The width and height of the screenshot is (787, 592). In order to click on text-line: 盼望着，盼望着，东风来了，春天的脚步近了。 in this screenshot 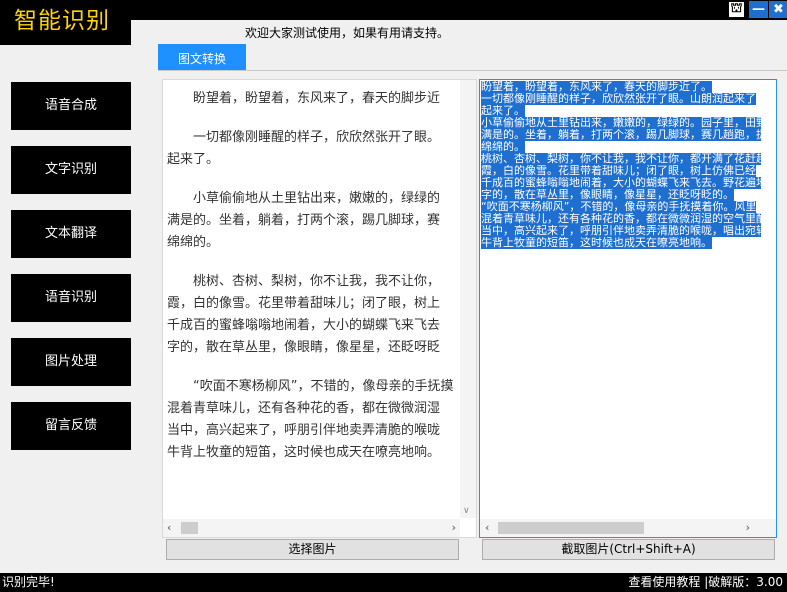, I will do `click(596, 87)`.